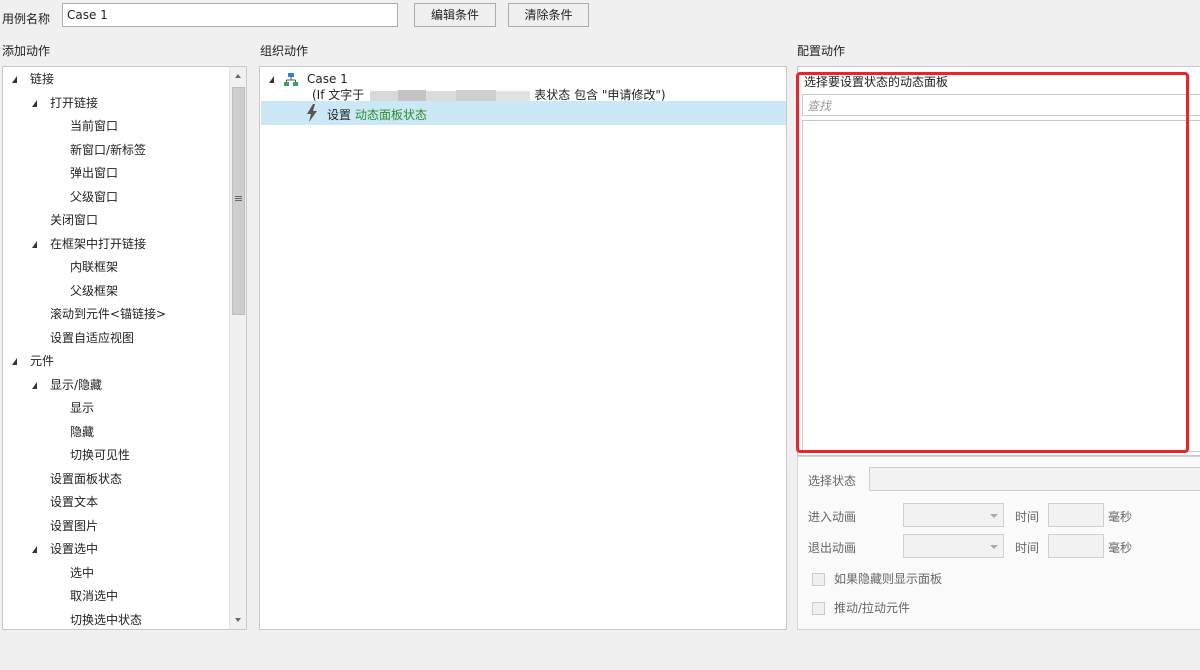 This screenshot has width=1200, height=670. Describe the element at coordinates (1076, 515) in the screenshot. I see `enter-time-input` at that location.